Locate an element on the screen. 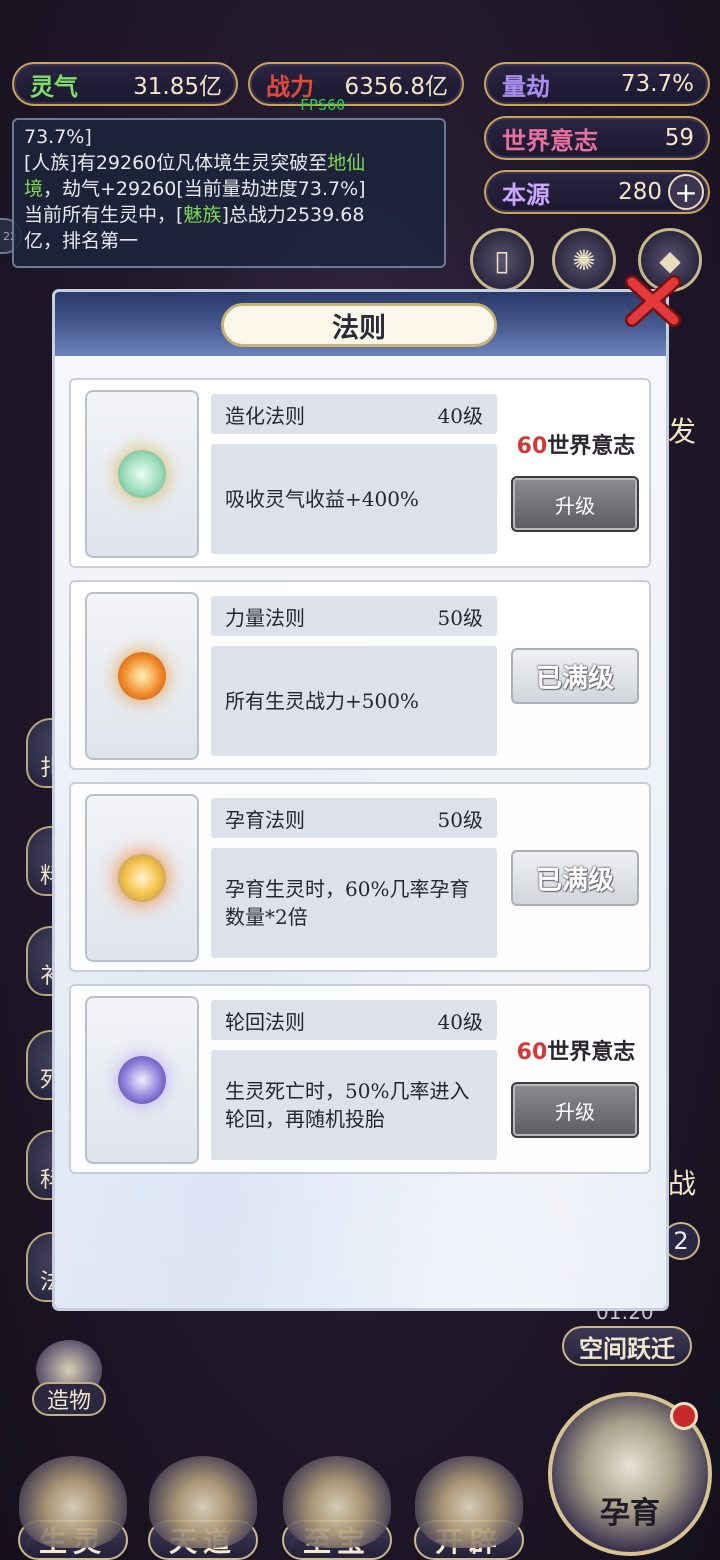  law-name: 力量法则 is located at coordinates (265, 617).